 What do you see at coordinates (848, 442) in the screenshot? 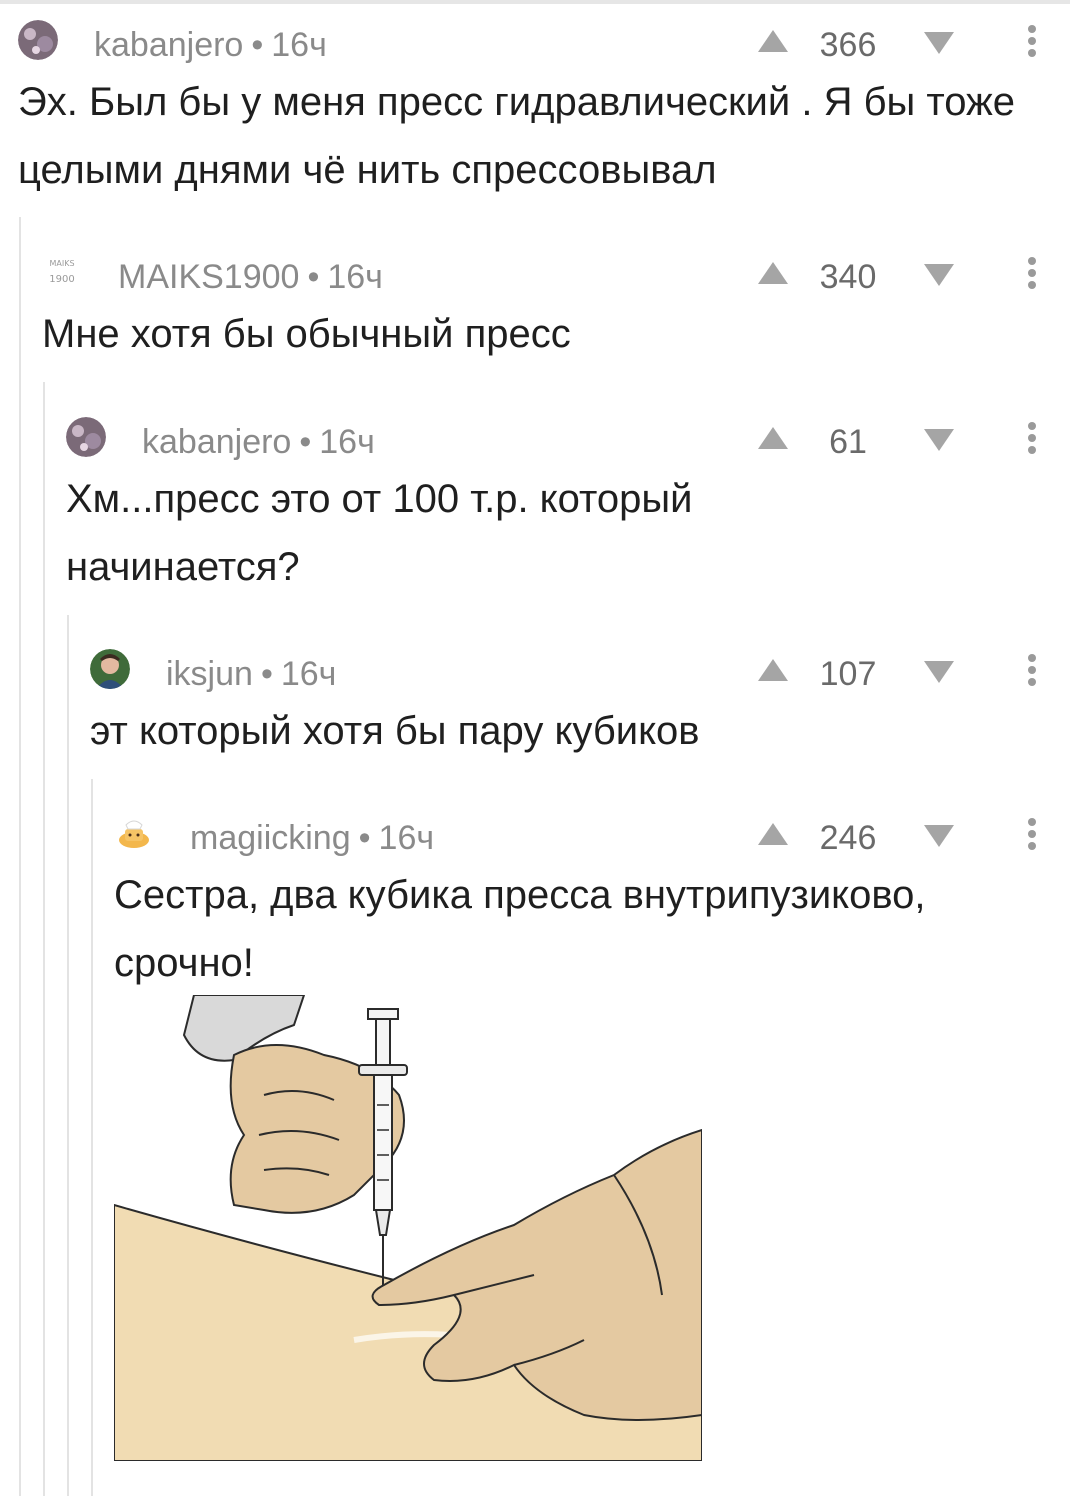
I see `vote-count: 61` at bounding box center [848, 442].